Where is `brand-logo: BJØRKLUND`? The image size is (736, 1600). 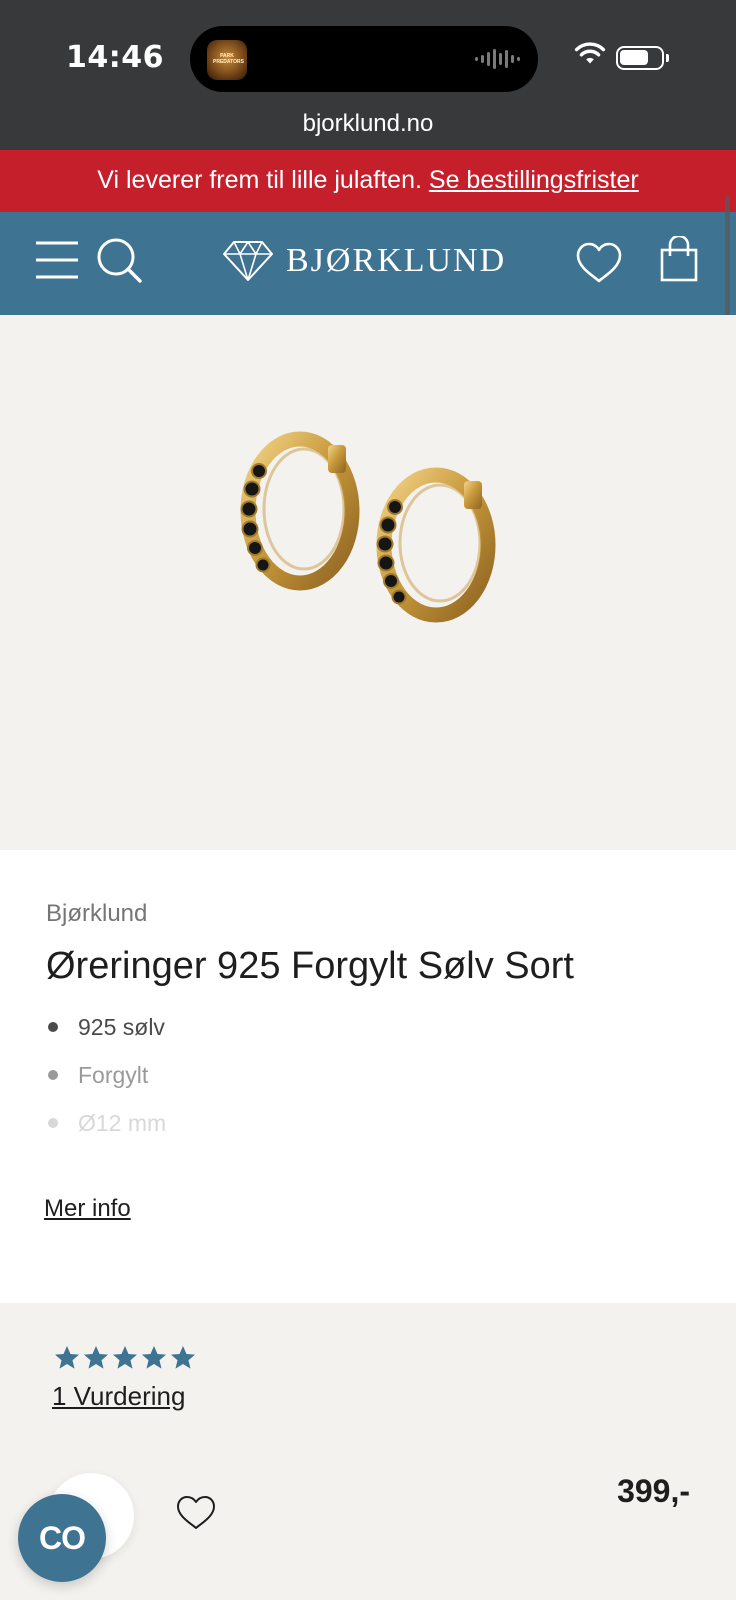
brand-logo: BJØRKLUND is located at coordinates (364, 261).